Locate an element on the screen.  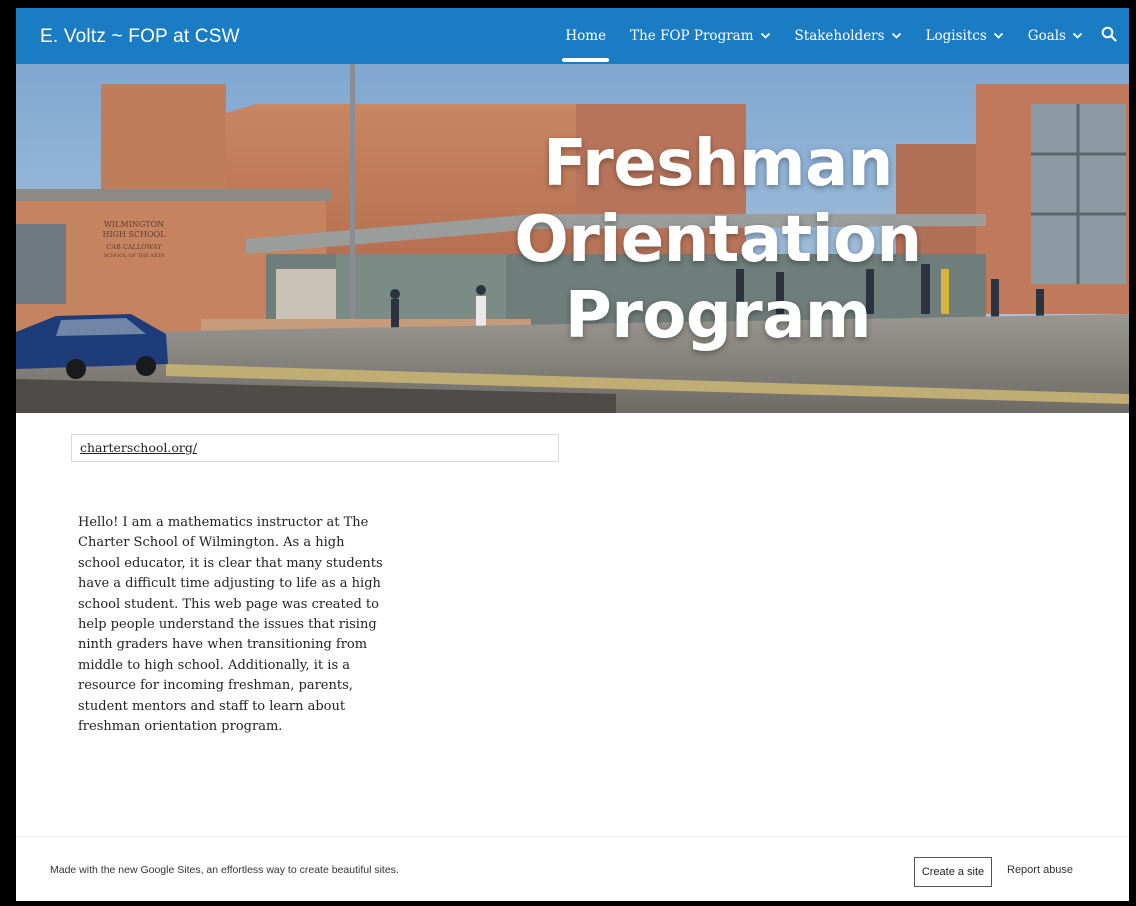
building-sign-line: HIGH SCHOOL is located at coordinates (134, 234).